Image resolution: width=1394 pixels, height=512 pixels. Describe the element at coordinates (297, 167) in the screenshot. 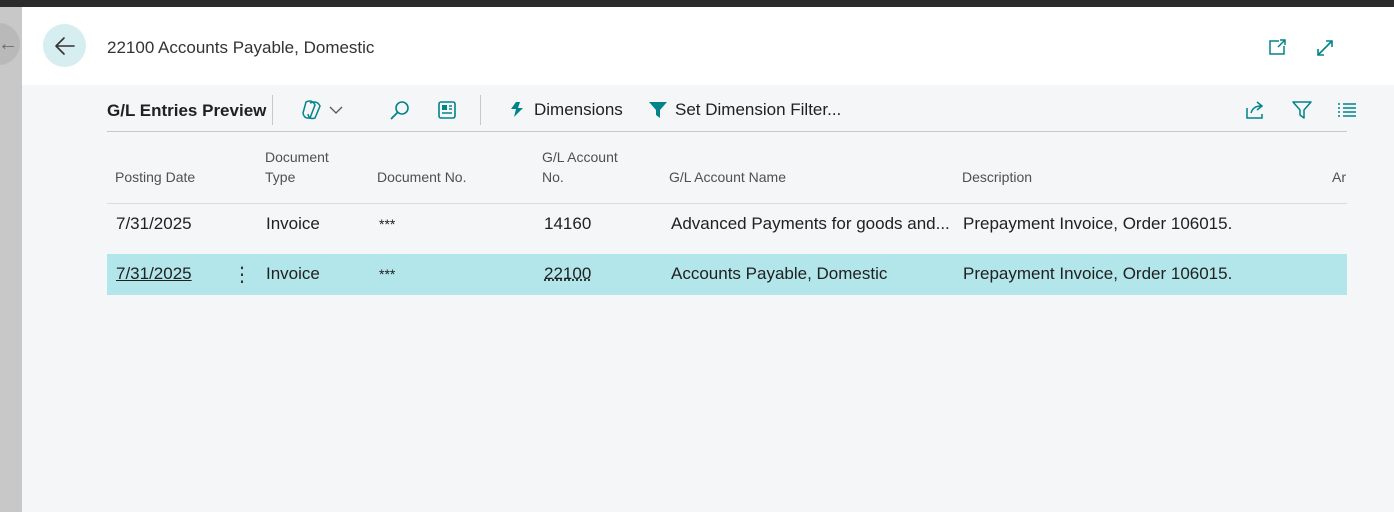

I see `column-header-document-type: Document Type` at that location.